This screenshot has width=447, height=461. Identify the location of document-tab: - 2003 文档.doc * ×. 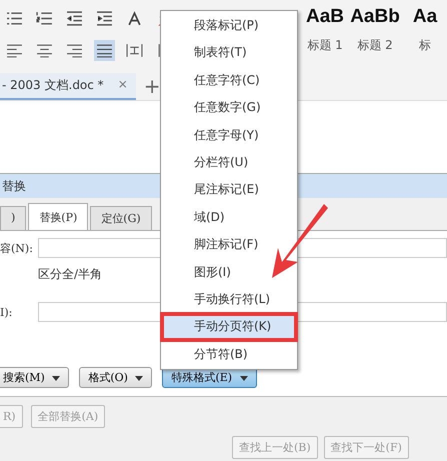
(68, 86).